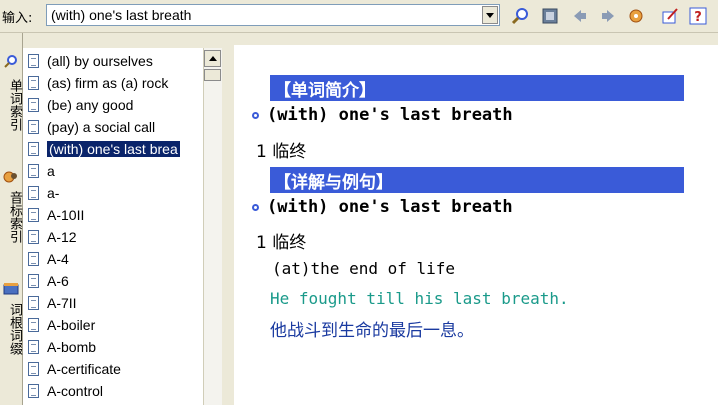  Describe the element at coordinates (372, 331) in the screenshot. I see `example-sentence-zh: 他战斗到生命的最后一息。` at that location.